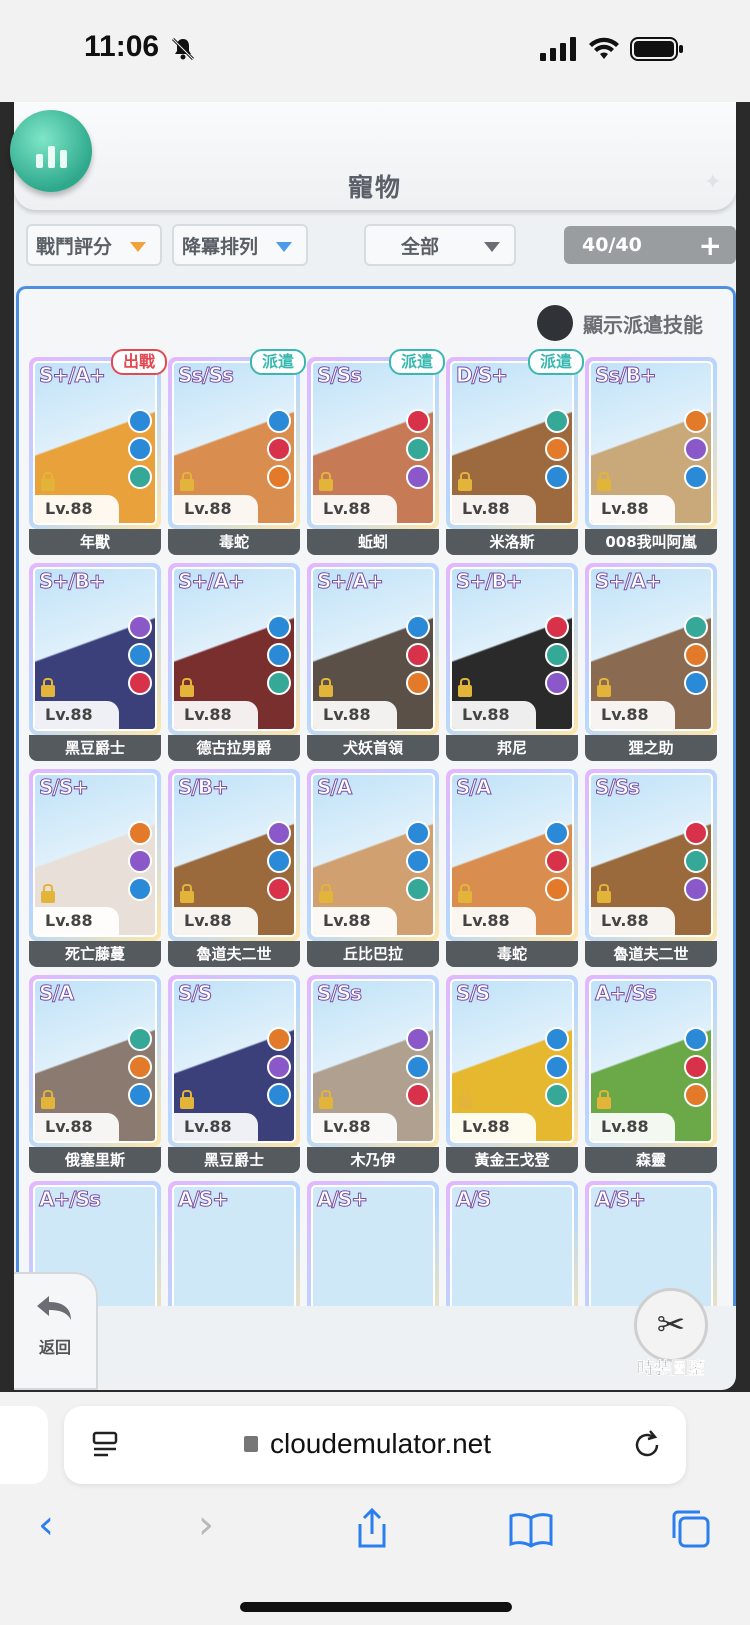 This screenshot has height=1625, width=750. I want to click on pet-card-frame: S/Ss Lv.88, so click(651, 855).